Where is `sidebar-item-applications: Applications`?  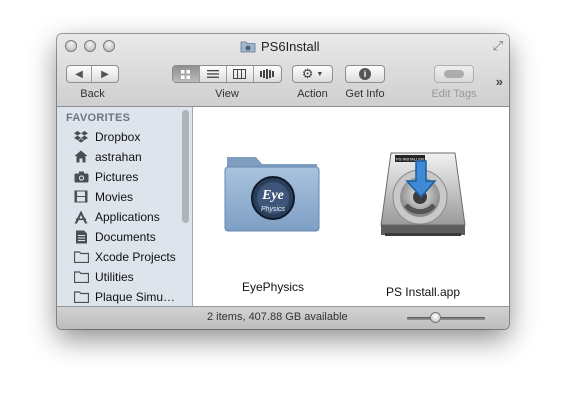 sidebar-item-applications: Applications is located at coordinates (116, 216).